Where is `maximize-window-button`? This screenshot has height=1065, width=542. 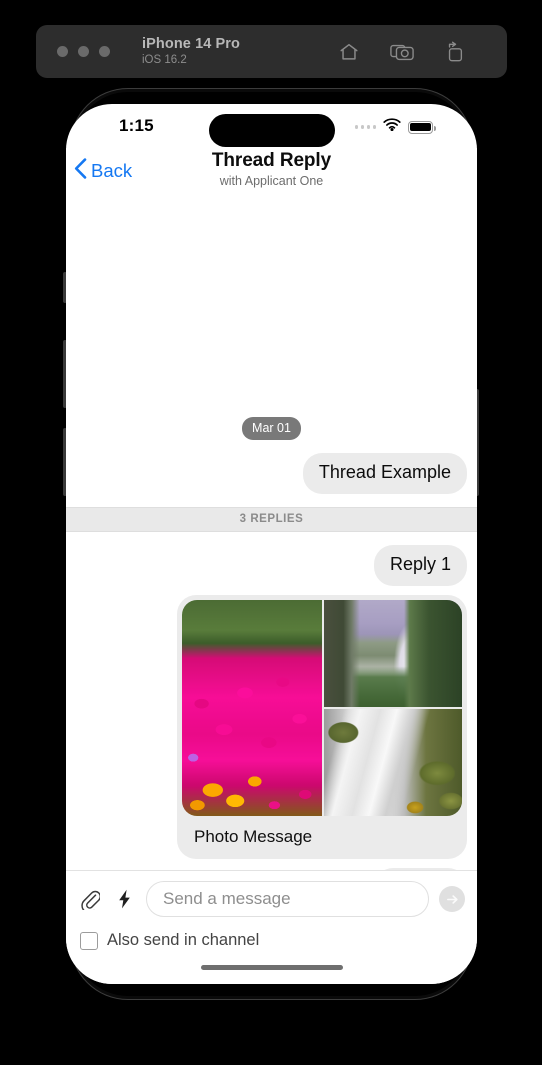
maximize-window-button is located at coordinates (104, 51).